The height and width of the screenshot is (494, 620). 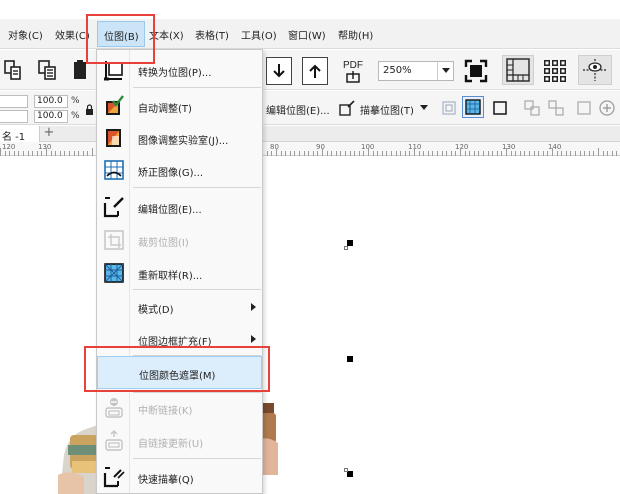 What do you see at coordinates (179, 339) in the screenshot?
I see `menu-item-bitmap-border: 位图边框扩充(F)` at bounding box center [179, 339].